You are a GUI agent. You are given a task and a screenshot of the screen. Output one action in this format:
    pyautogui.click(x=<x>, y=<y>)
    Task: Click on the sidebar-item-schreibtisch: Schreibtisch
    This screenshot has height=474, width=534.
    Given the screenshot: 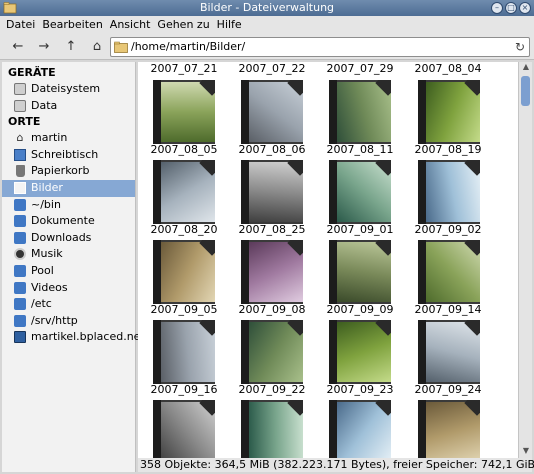 What is the action you would take?
    pyautogui.click(x=68, y=155)
    